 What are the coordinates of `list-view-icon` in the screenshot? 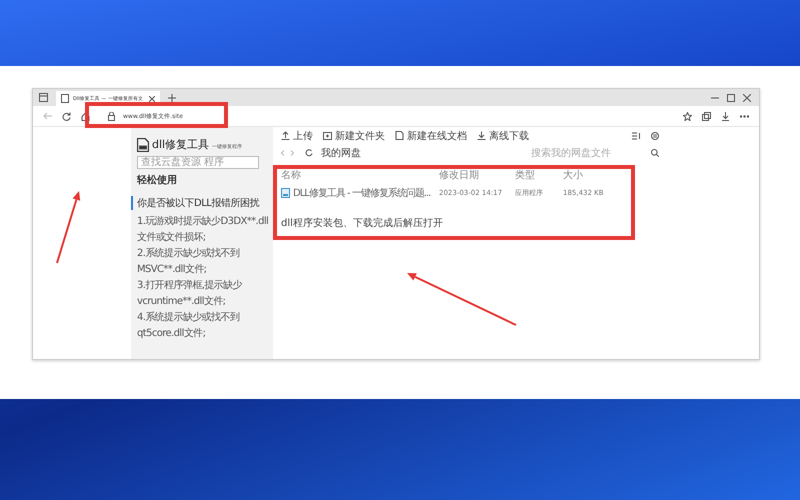 It's located at (655, 136).